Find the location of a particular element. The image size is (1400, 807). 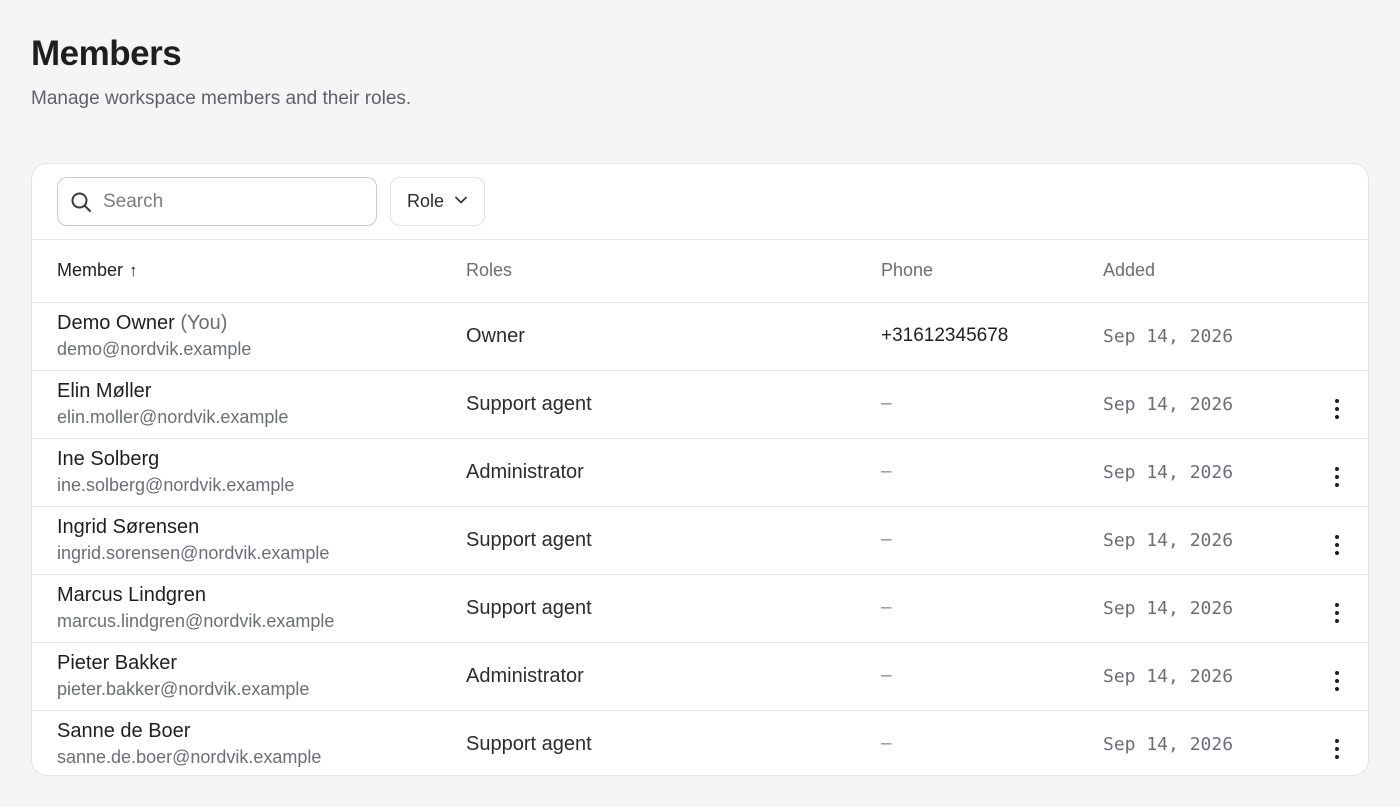

column-header-member-label: Member is located at coordinates (90, 270).